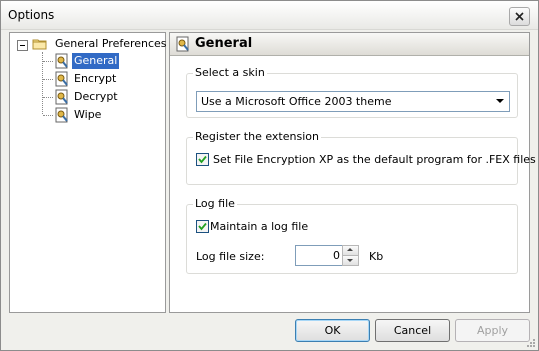 This screenshot has width=539, height=351. What do you see at coordinates (96, 97) in the screenshot?
I see `tree-item-decrypt: Decrypt` at bounding box center [96, 97].